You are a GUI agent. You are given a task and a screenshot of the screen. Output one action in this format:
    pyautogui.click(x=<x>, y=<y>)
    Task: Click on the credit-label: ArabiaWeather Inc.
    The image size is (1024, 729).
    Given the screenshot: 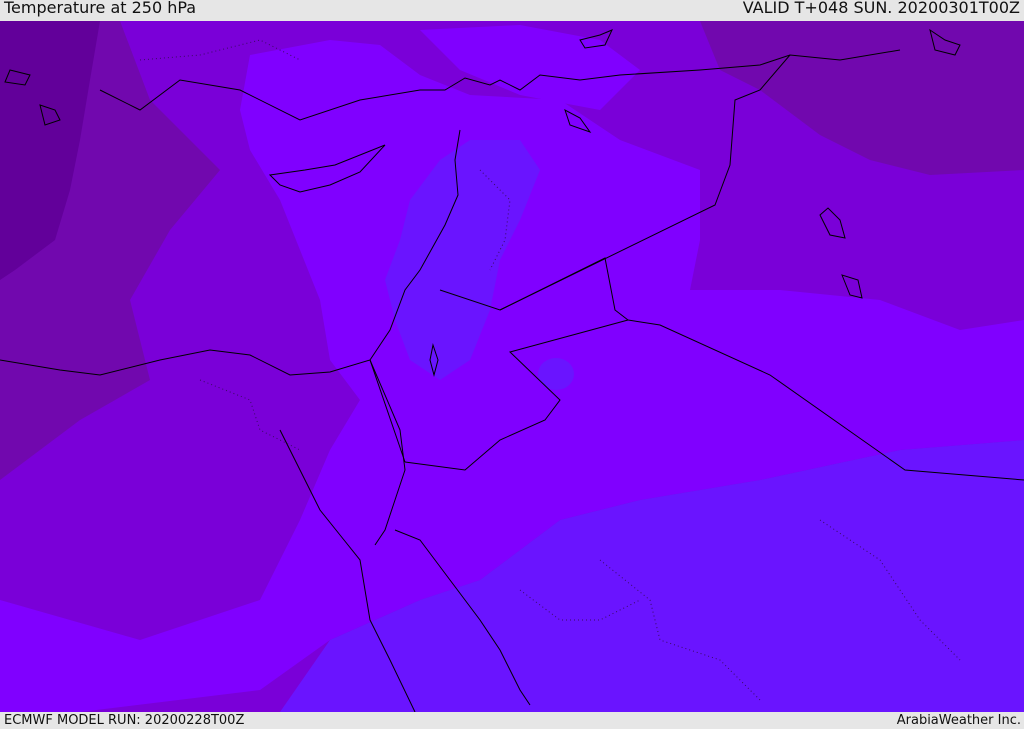 What is the action you would take?
    pyautogui.click(x=958, y=720)
    